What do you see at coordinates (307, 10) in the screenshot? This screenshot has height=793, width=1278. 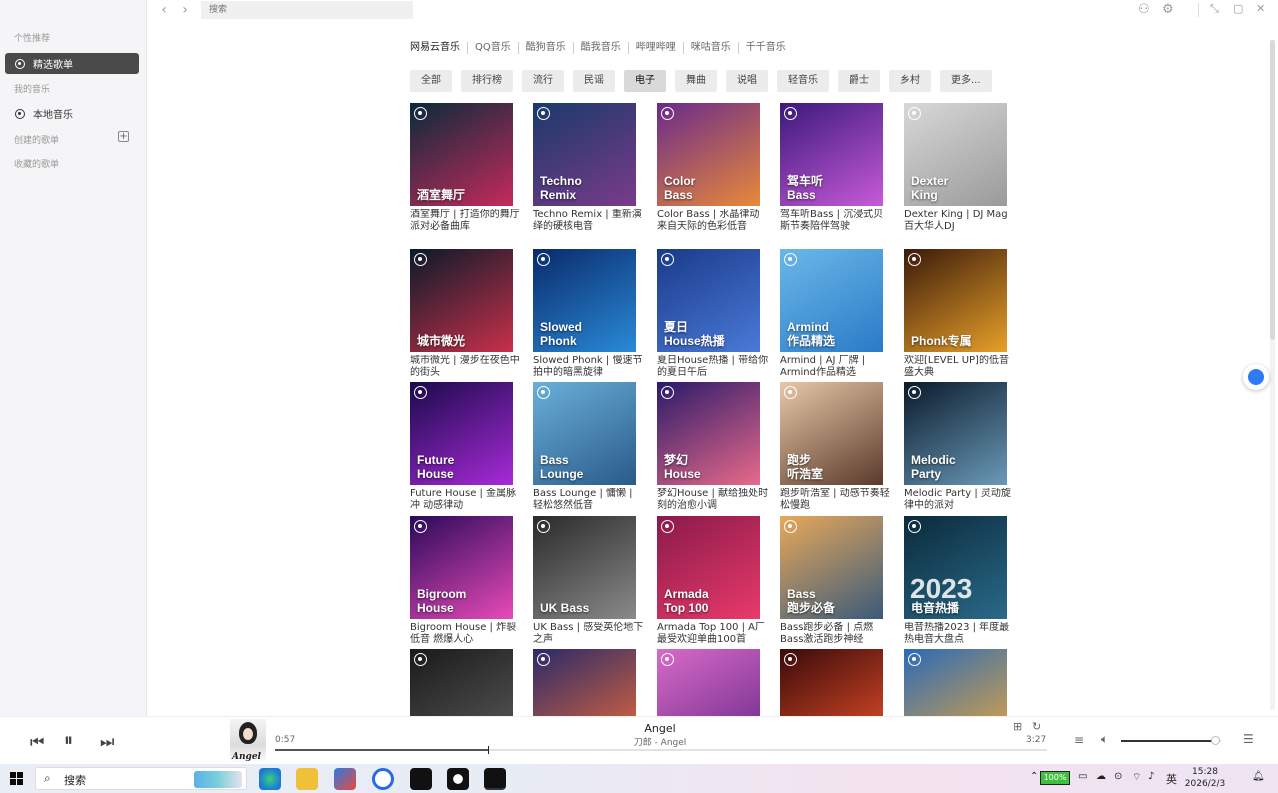 I see `search-input` at bounding box center [307, 10].